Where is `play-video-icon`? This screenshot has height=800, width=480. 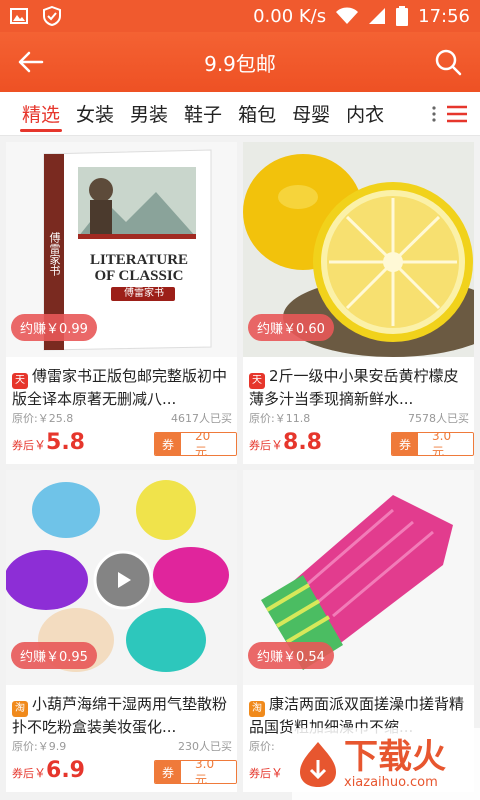
play-video-icon is located at coordinates (123, 580).